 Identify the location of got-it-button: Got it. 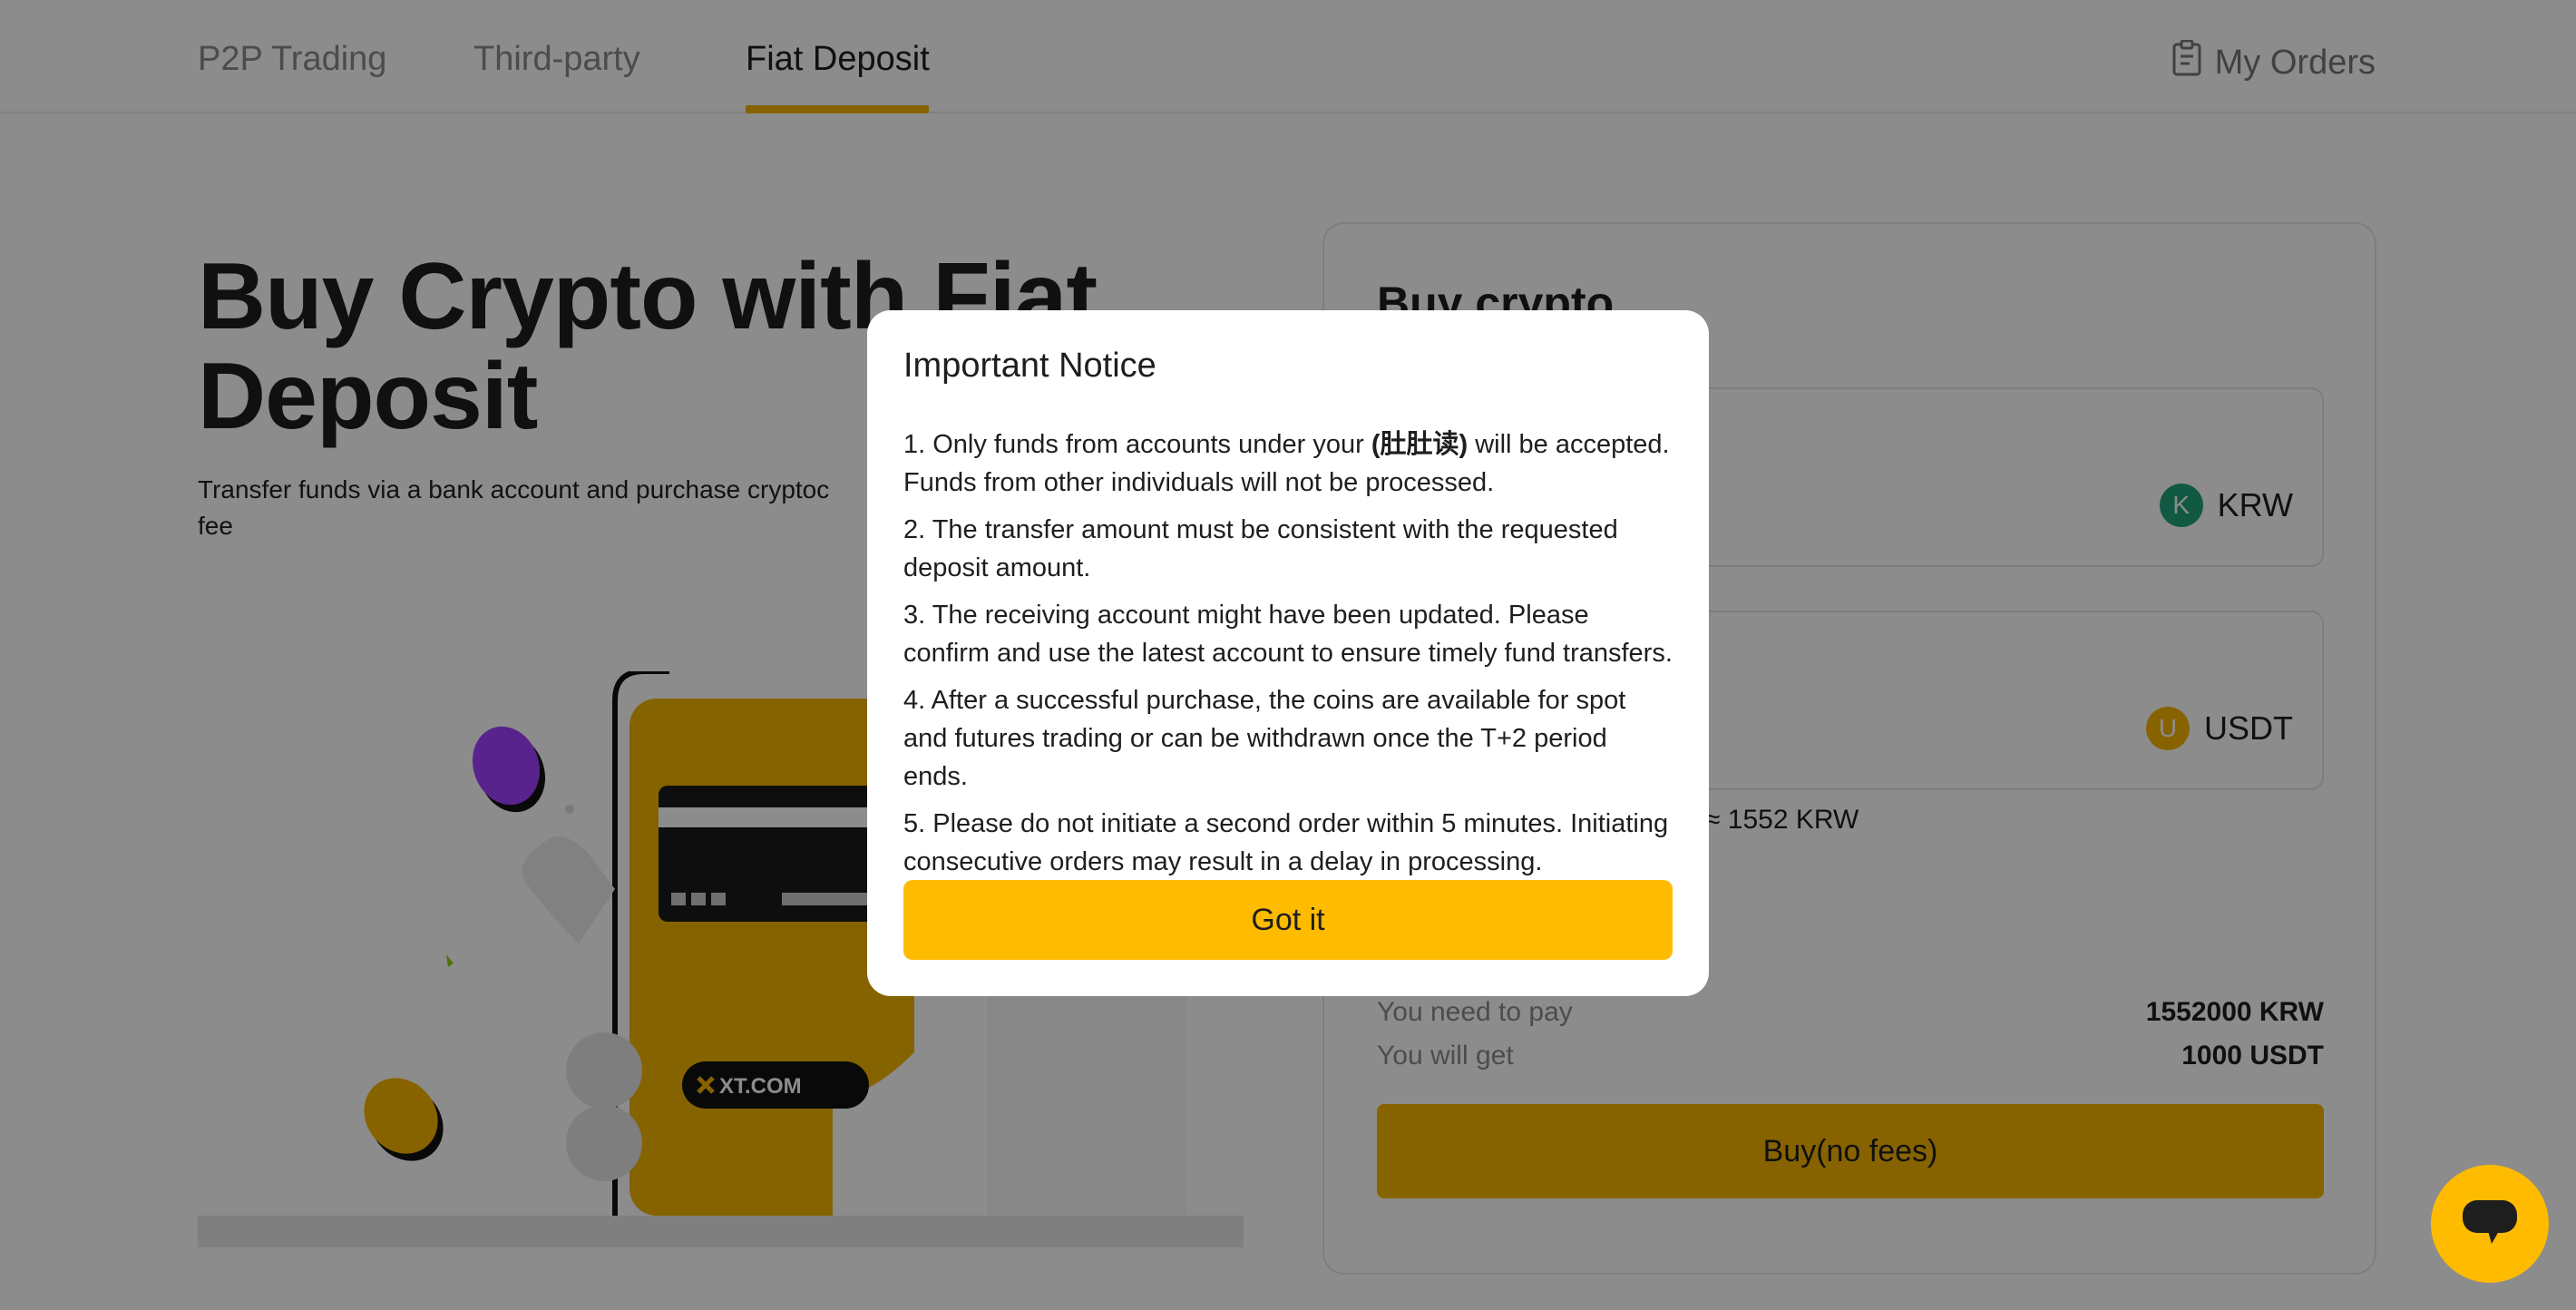
(1288, 920).